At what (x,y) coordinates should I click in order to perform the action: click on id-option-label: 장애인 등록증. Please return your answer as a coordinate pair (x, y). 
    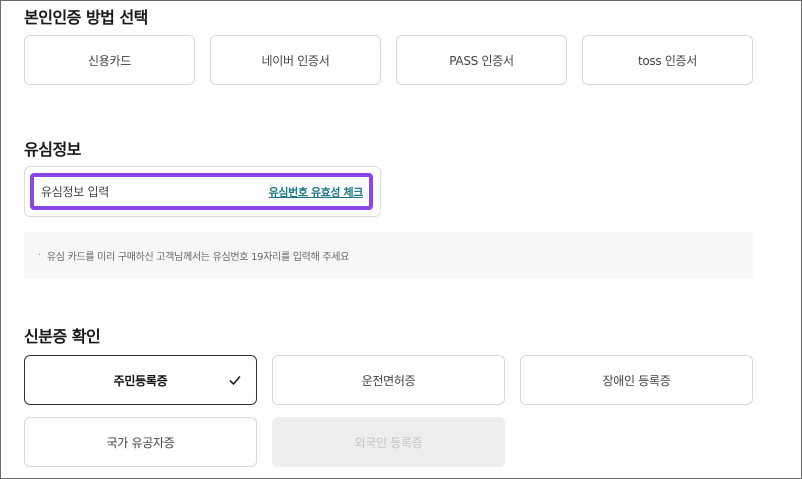
    Looking at the image, I should click on (636, 380).